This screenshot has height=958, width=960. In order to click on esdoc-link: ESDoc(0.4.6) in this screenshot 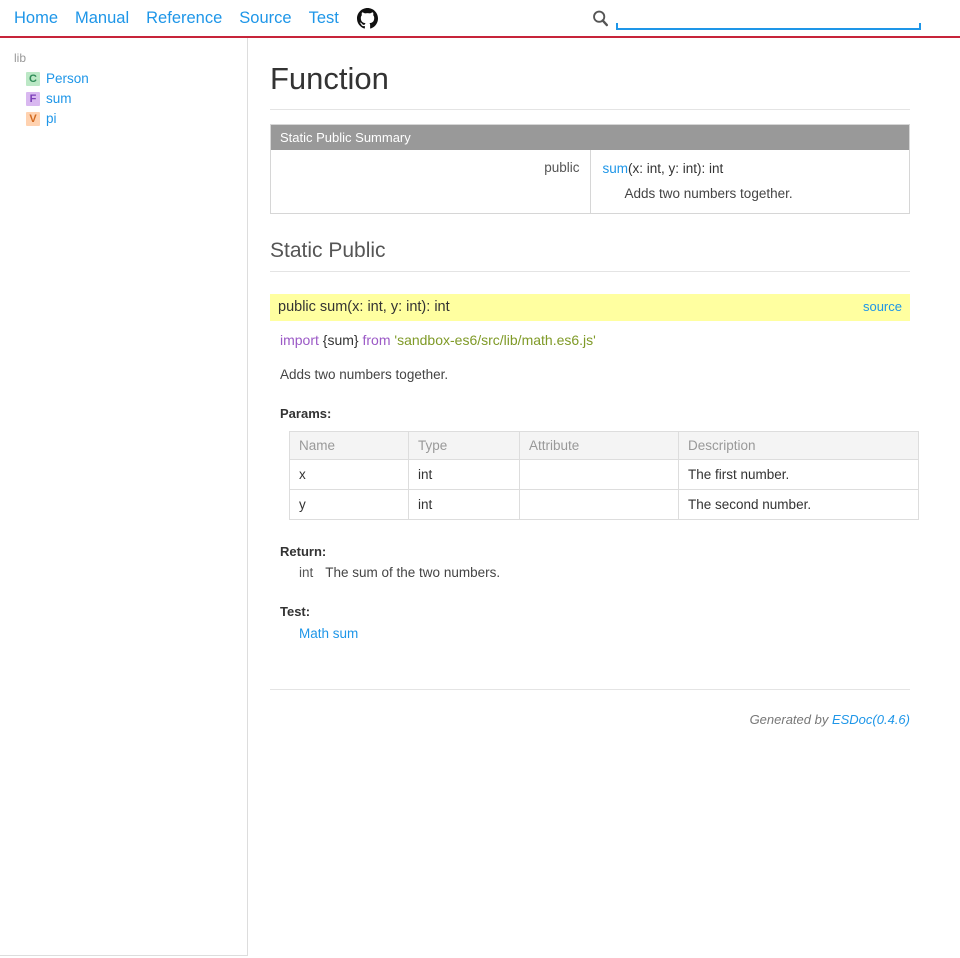, I will do `click(871, 719)`.